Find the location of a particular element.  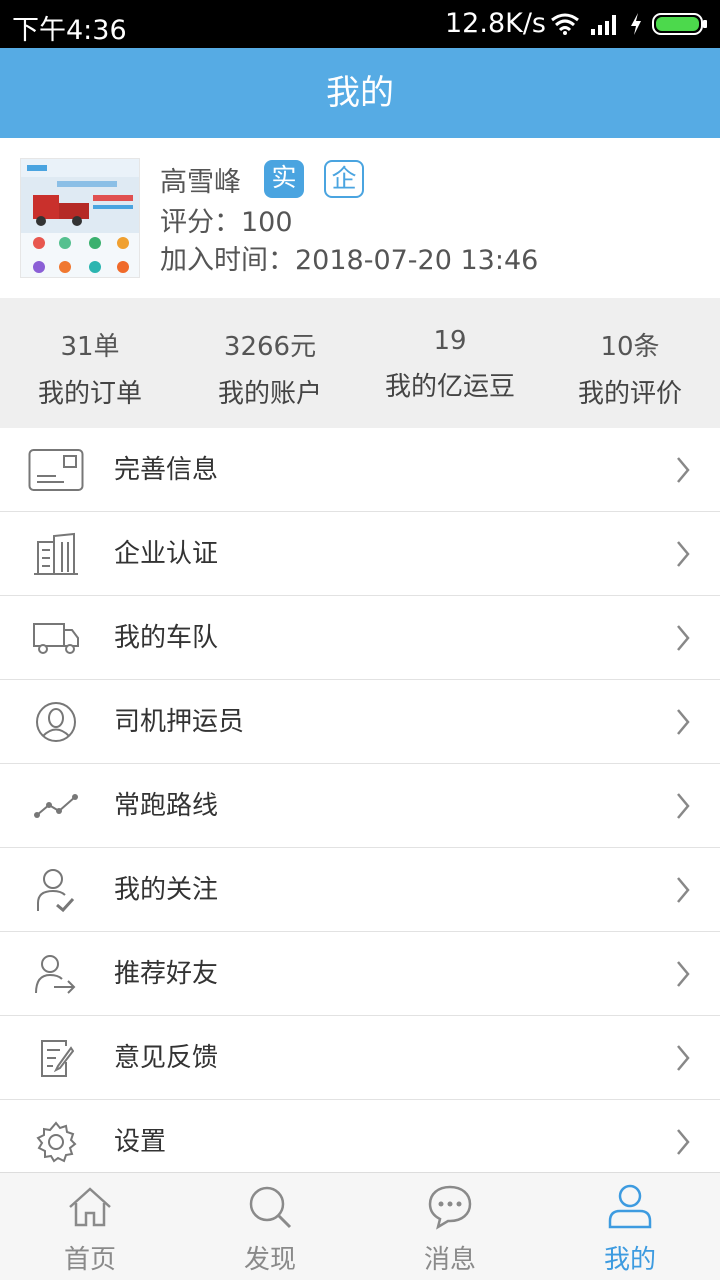

tab-label: 发现 is located at coordinates (269, 1260).